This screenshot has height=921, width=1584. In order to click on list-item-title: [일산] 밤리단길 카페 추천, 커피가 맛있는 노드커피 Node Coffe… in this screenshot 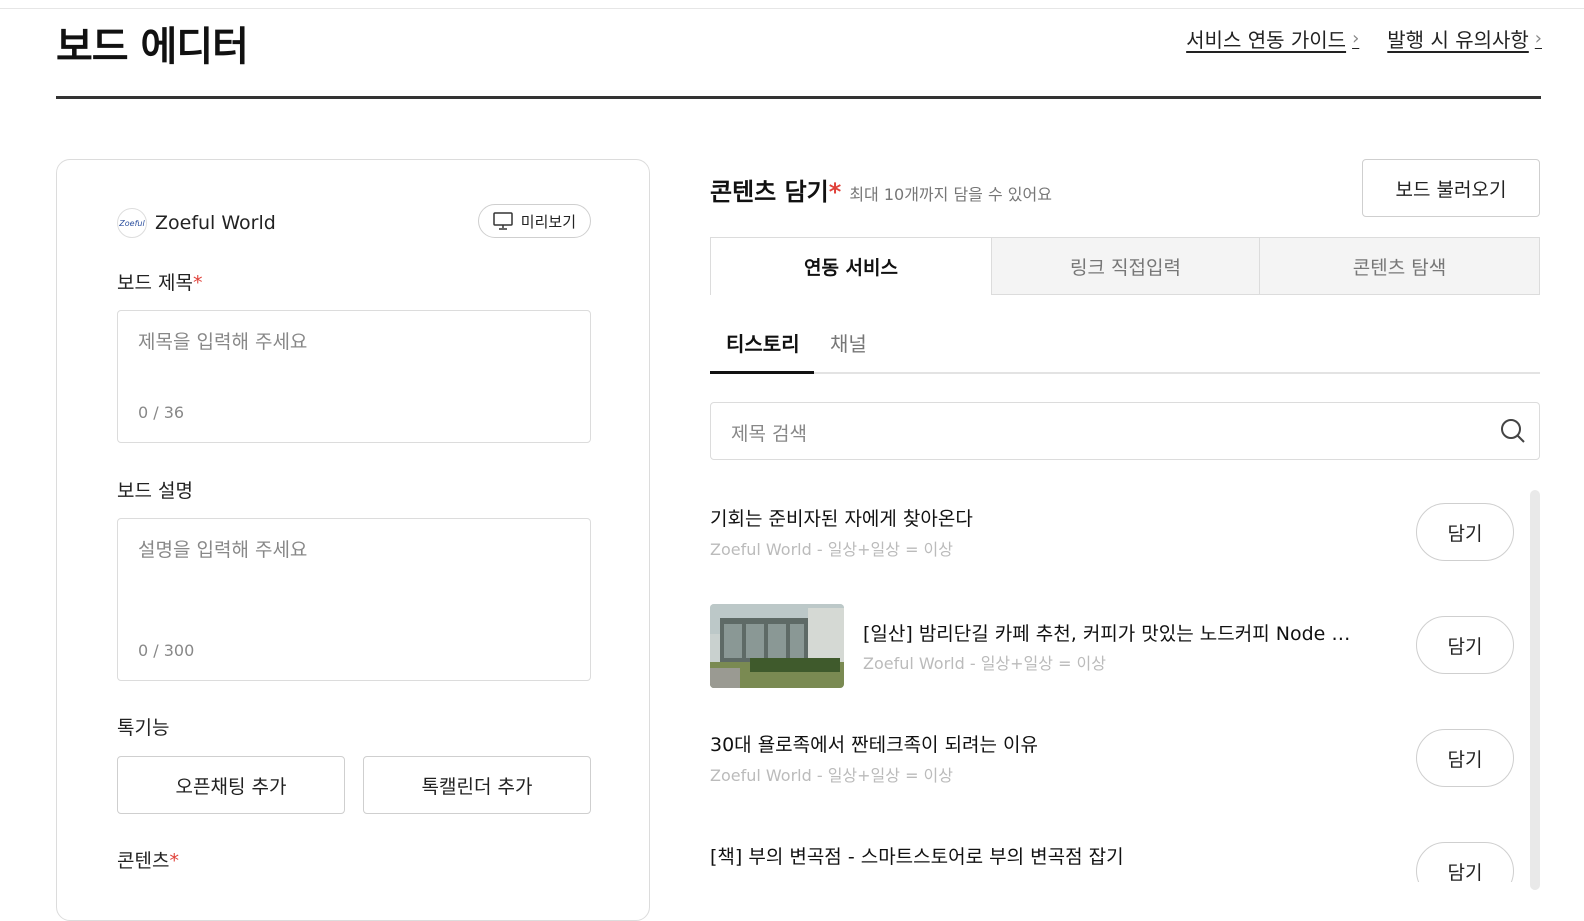, I will do `click(1113, 634)`.